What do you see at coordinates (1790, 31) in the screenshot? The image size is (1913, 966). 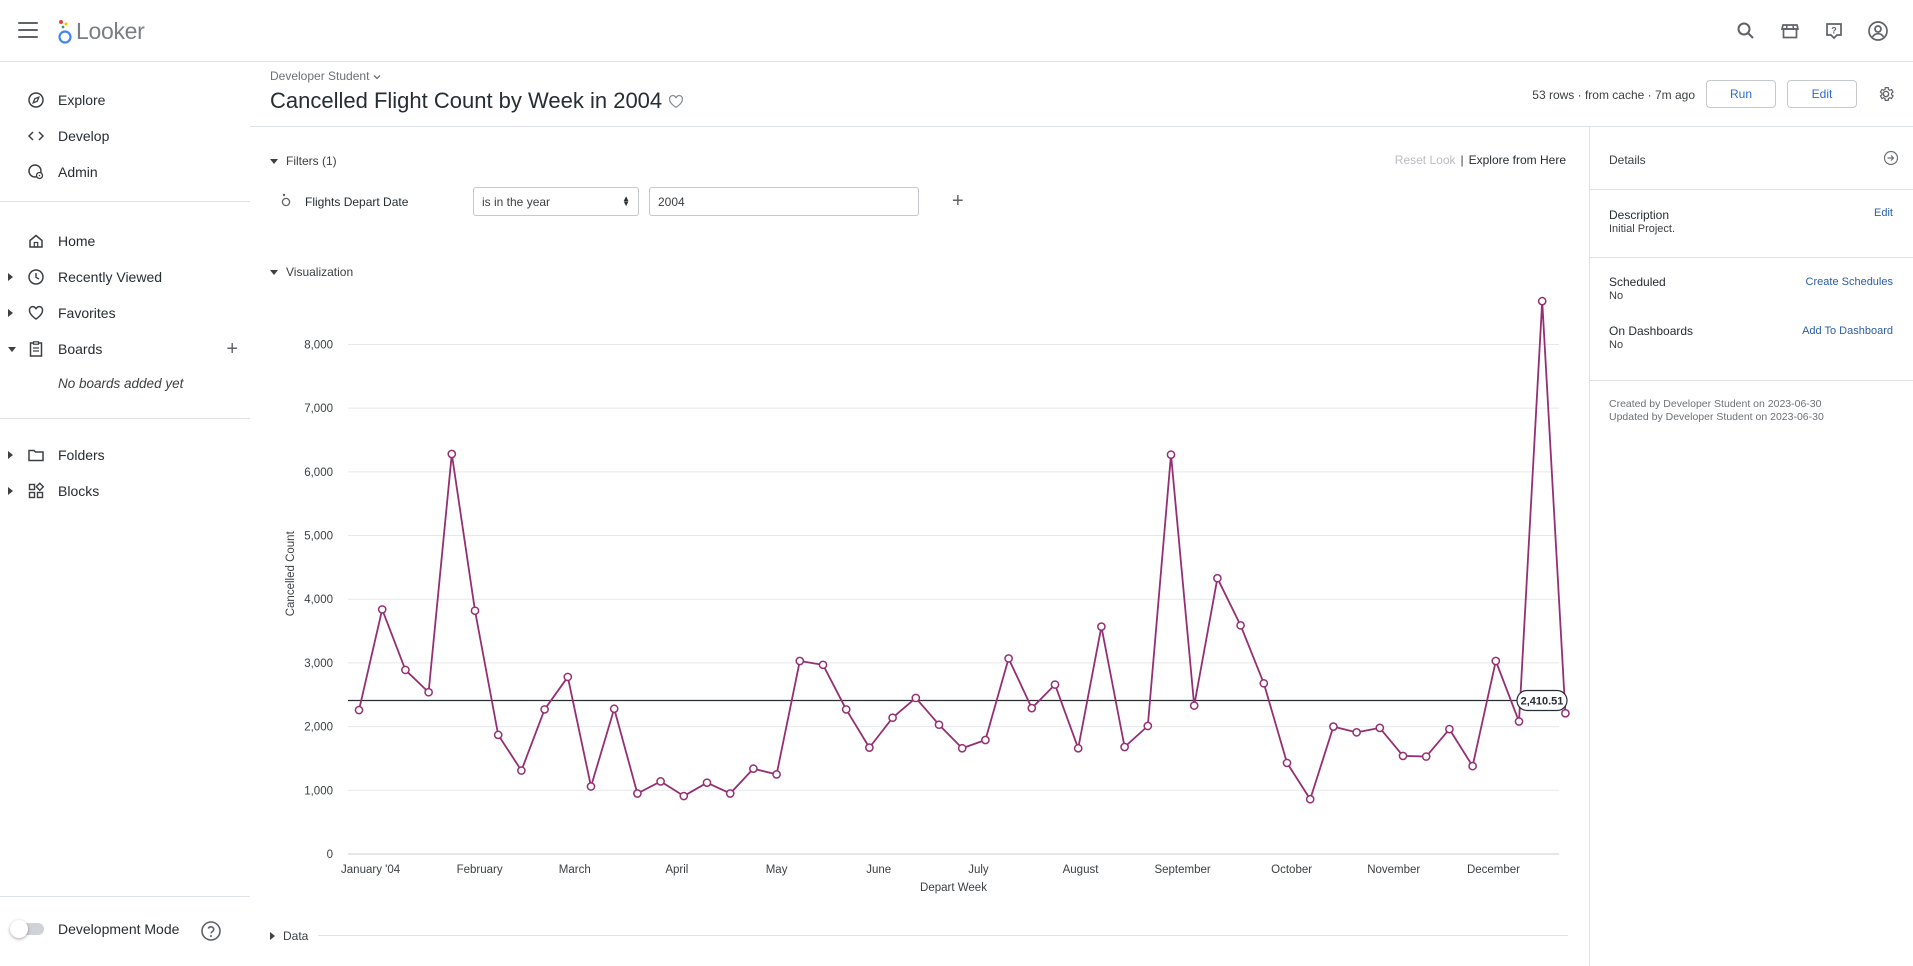 I see `marketplace-icon` at bounding box center [1790, 31].